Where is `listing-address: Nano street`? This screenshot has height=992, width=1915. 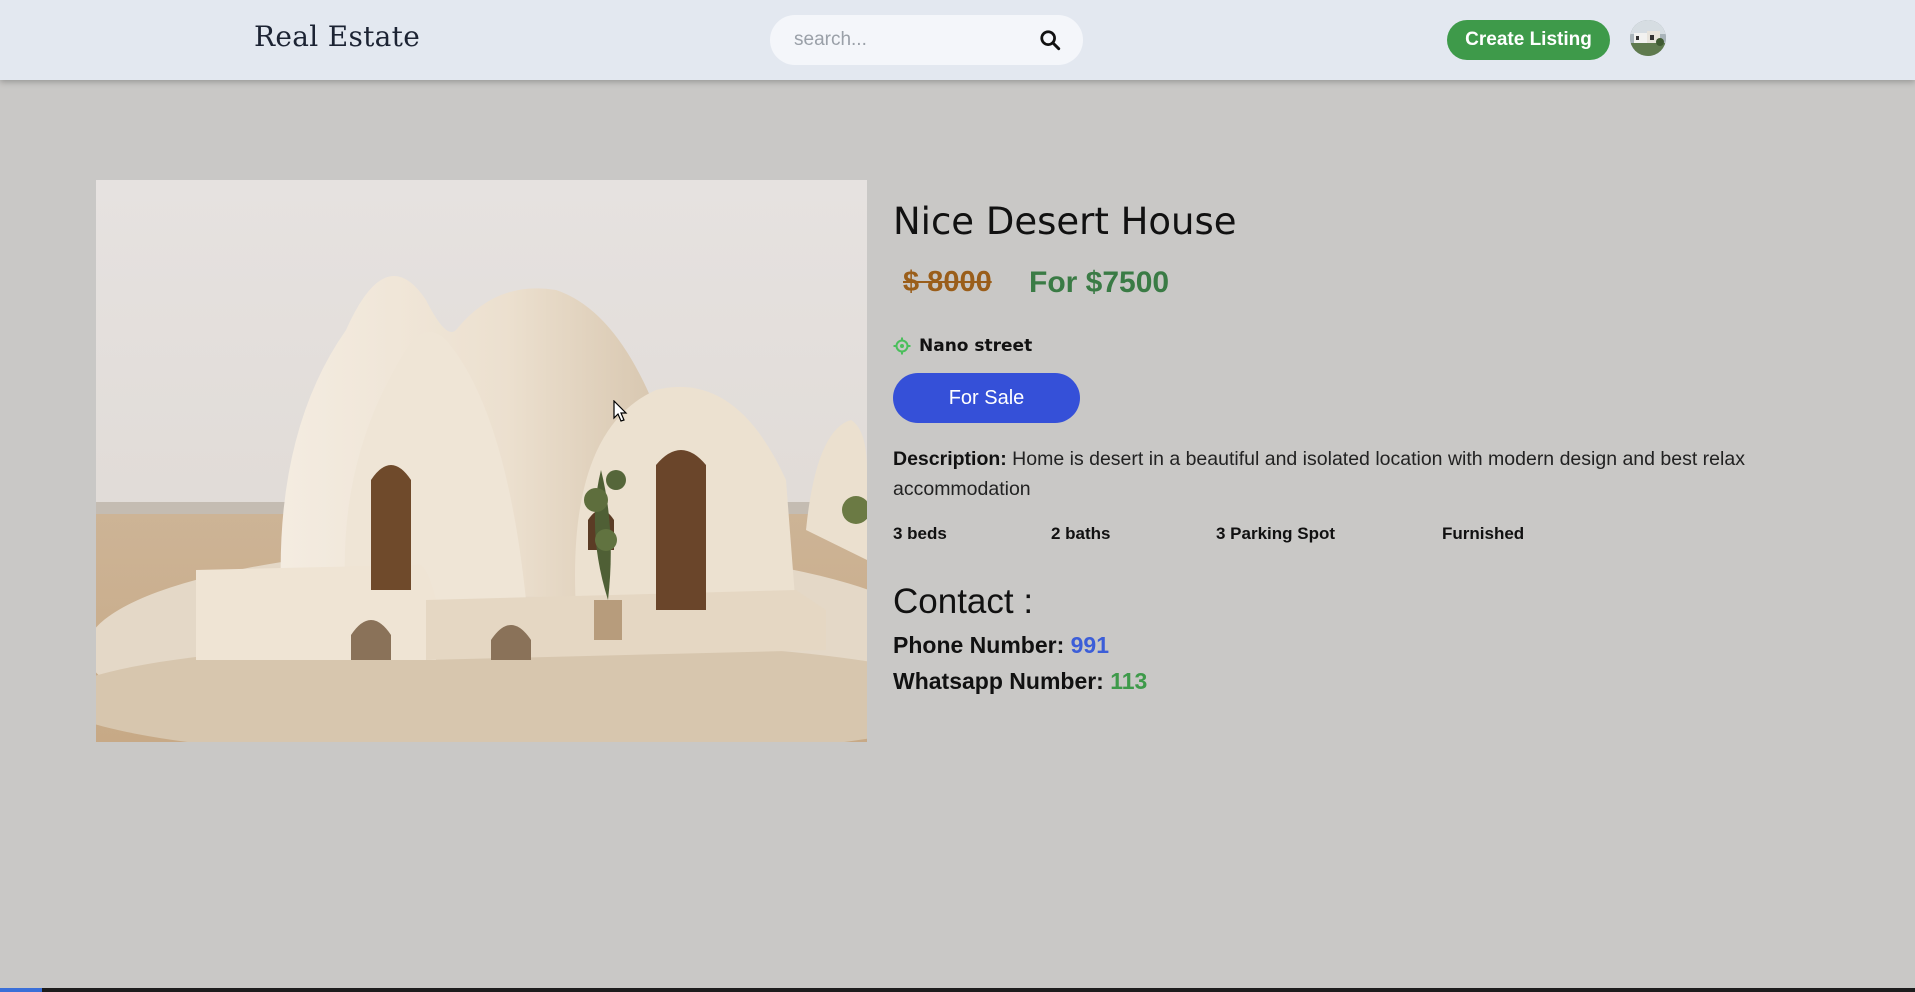
listing-address: Nano street is located at coordinates (962, 346).